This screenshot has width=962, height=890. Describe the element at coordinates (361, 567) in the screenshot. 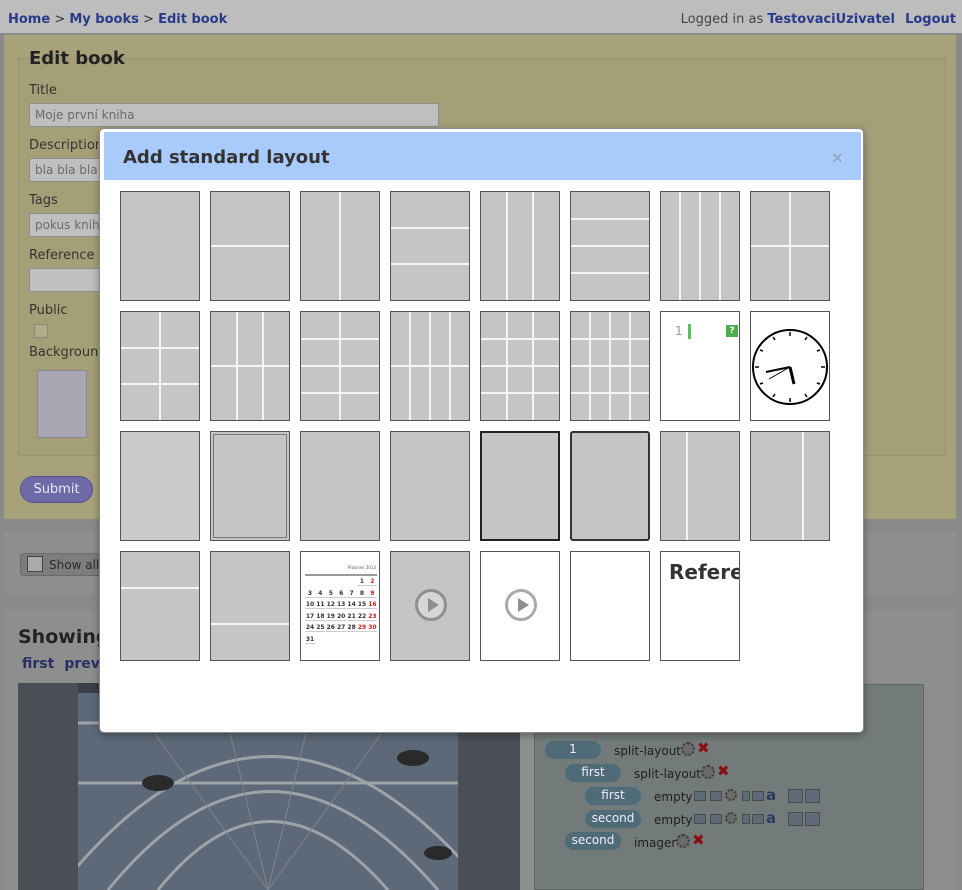

I see `calendar-title: Prosinec 2013` at that location.